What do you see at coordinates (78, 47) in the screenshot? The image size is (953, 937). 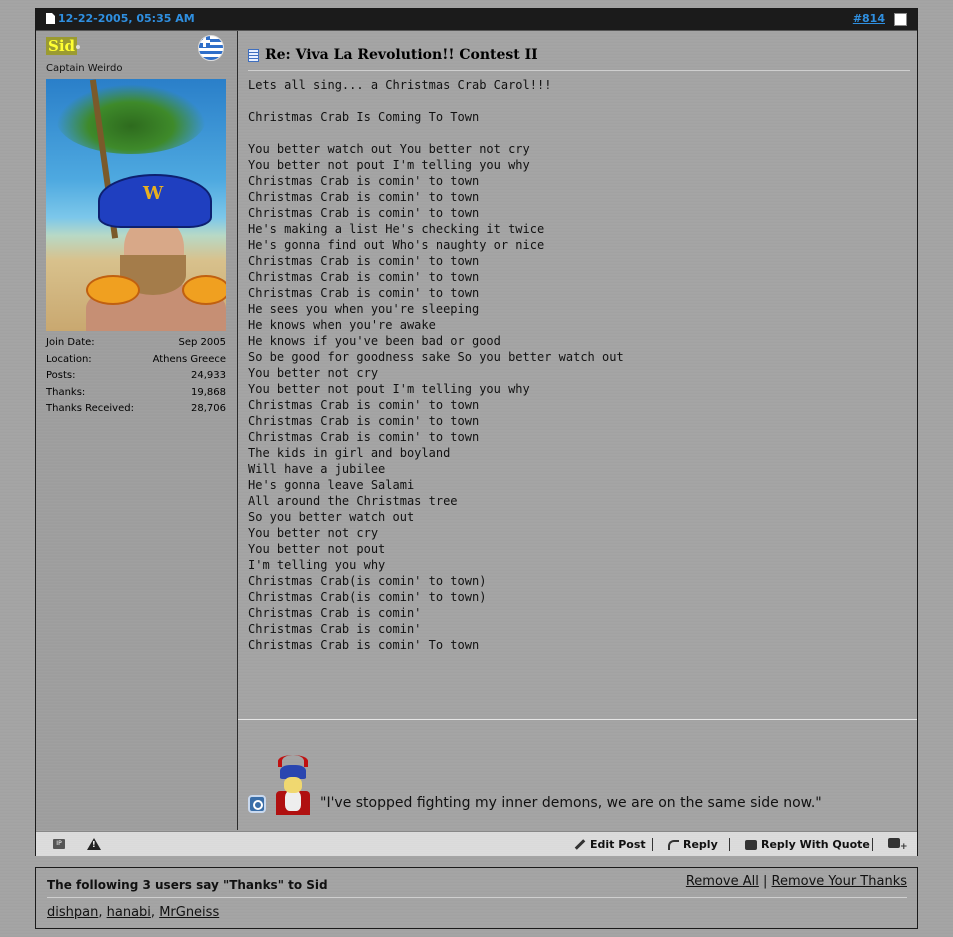 I see `offline-status-icon` at bounding box center [78, 47].